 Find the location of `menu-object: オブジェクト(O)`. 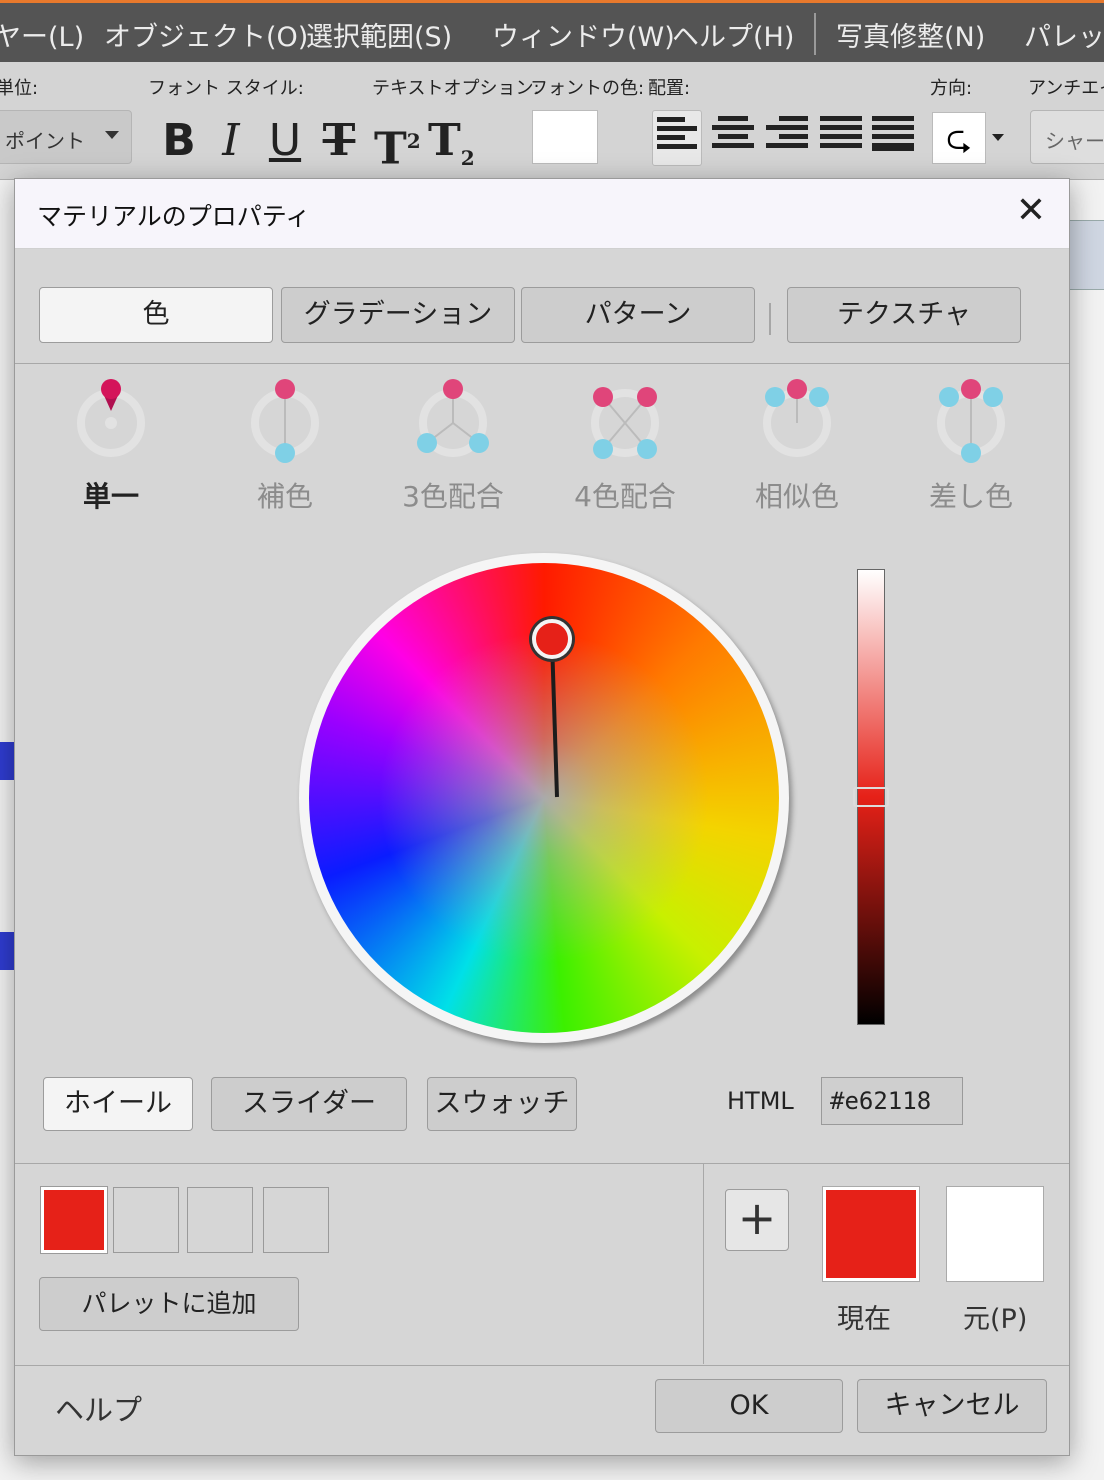

menu-object: オブジェクト(O) is located at coordinates (206, 34).